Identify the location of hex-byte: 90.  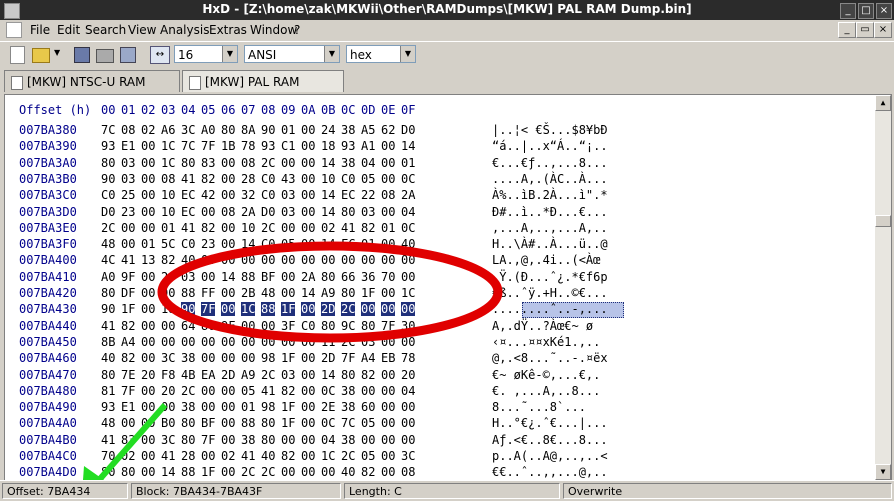
(268, 130).